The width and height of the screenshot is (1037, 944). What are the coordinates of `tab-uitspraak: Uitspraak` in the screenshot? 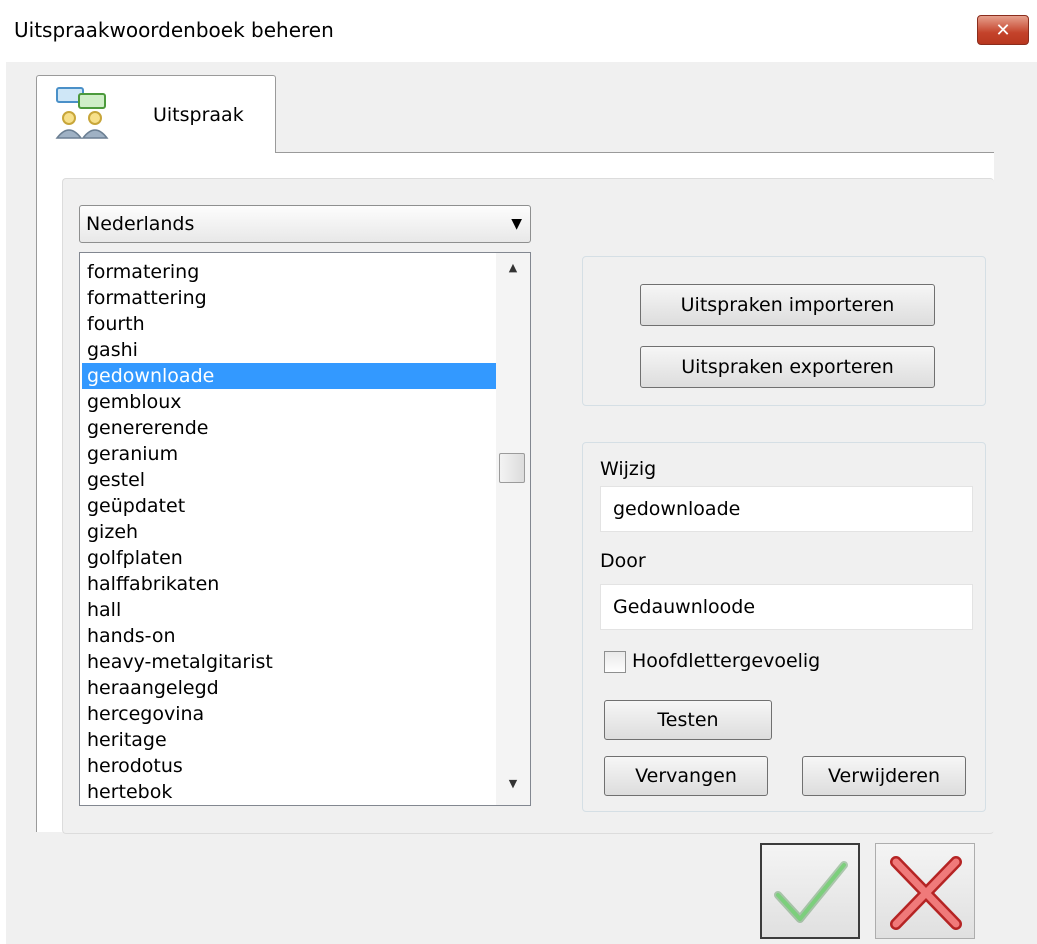 It's located at (156, 114).